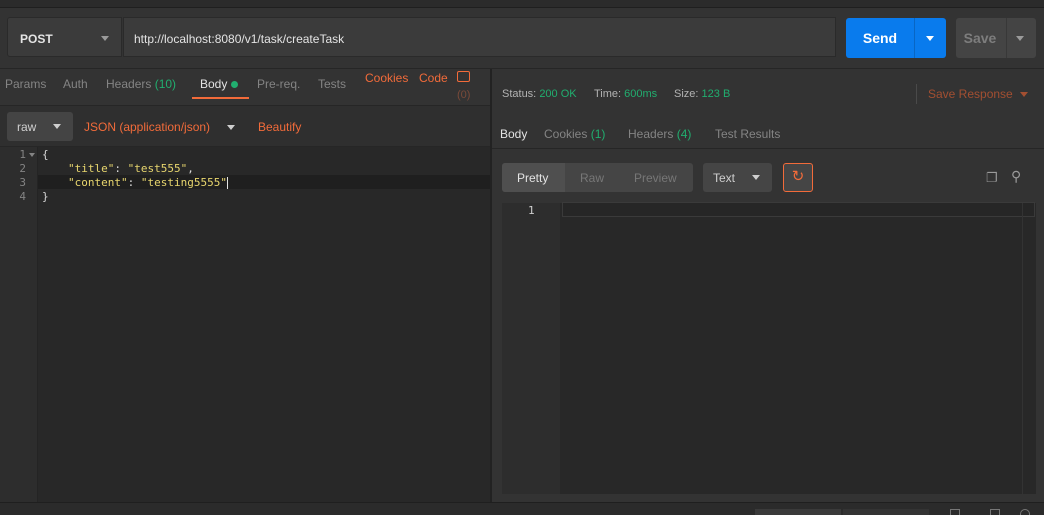  I want to click on format-select: Text, so click(737, 177).